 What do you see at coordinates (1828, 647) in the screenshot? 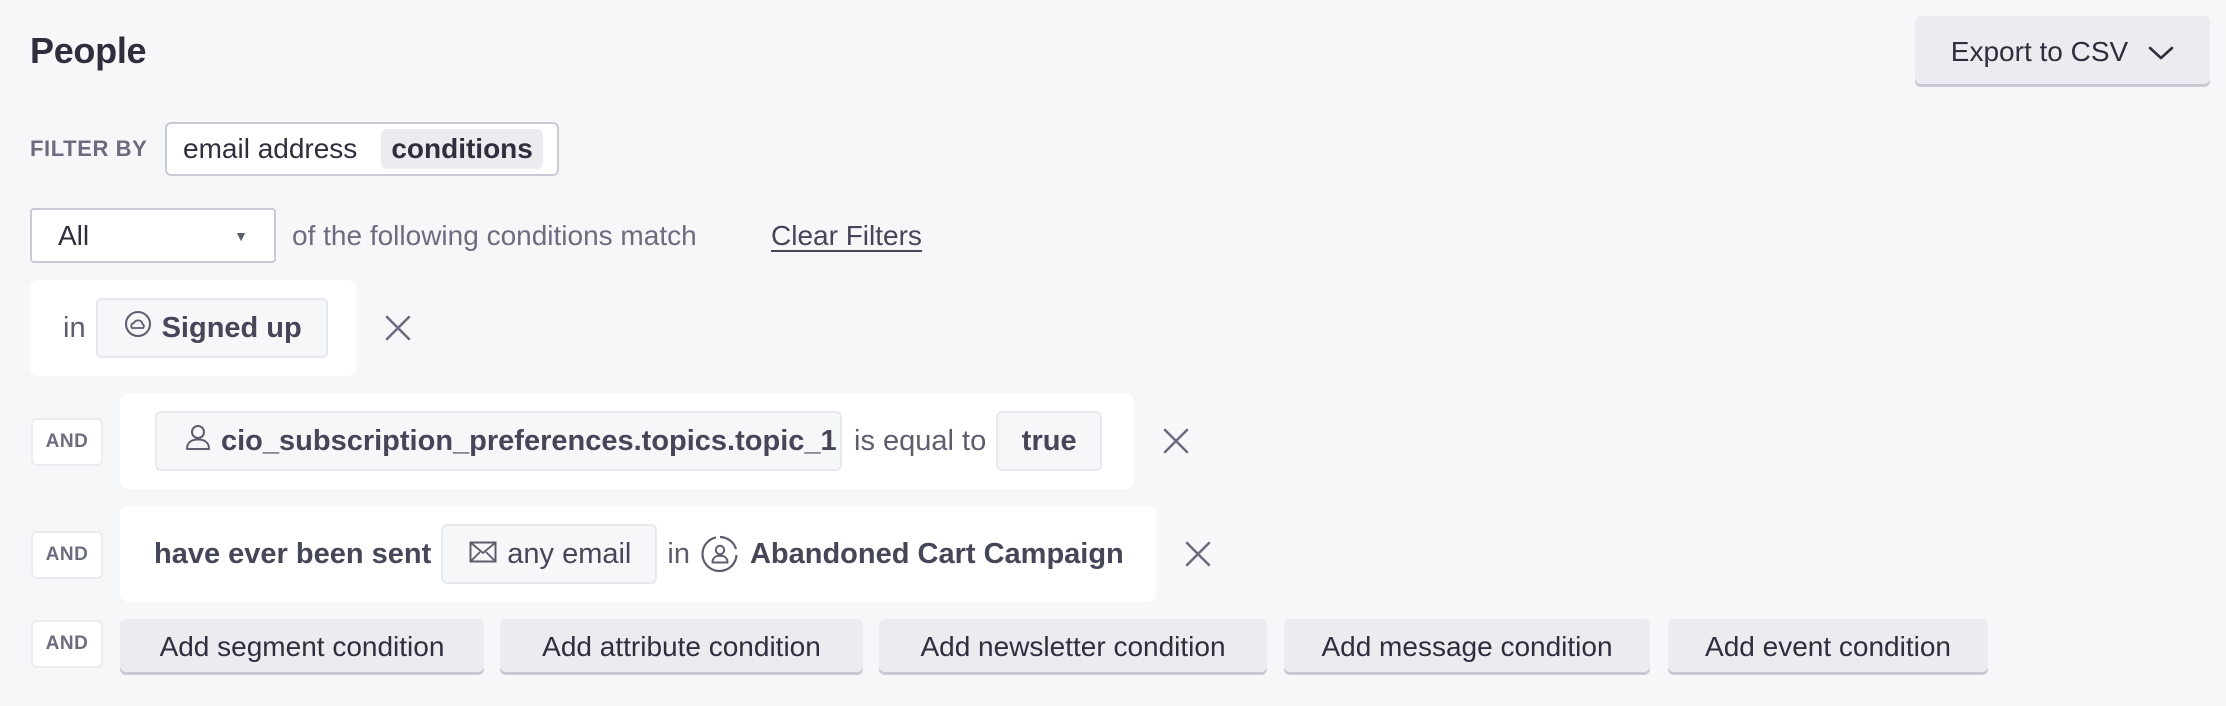
I see `add-event-condition-button: Add event condition` at bounding box center [1828, 647].